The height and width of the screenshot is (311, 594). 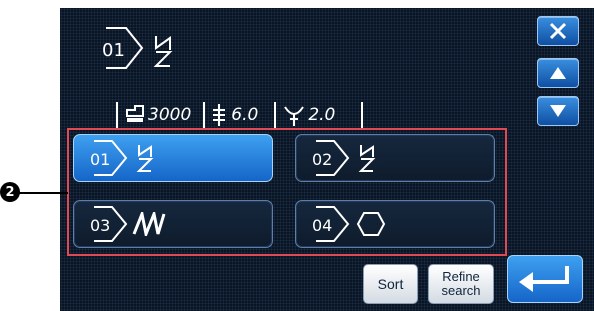 I want to click on stitch-length-value: 6.0, so click(x=234, y=115).